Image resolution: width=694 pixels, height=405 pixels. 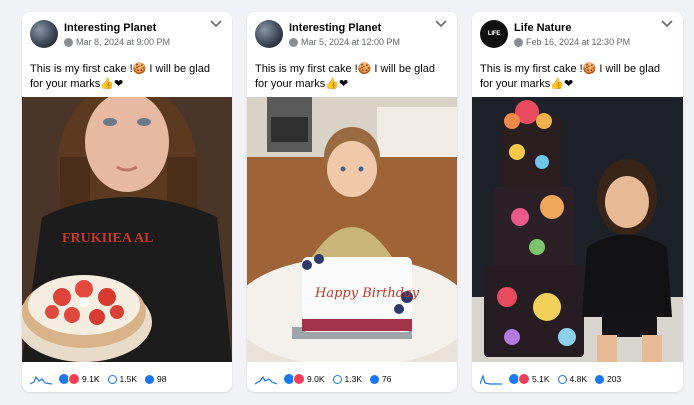 What do you see at coordinates (350, 42) in the screenshot?
I see `post-date: Mar 5, 2024 at 12:00 PM` at bounding box center [350, 42].